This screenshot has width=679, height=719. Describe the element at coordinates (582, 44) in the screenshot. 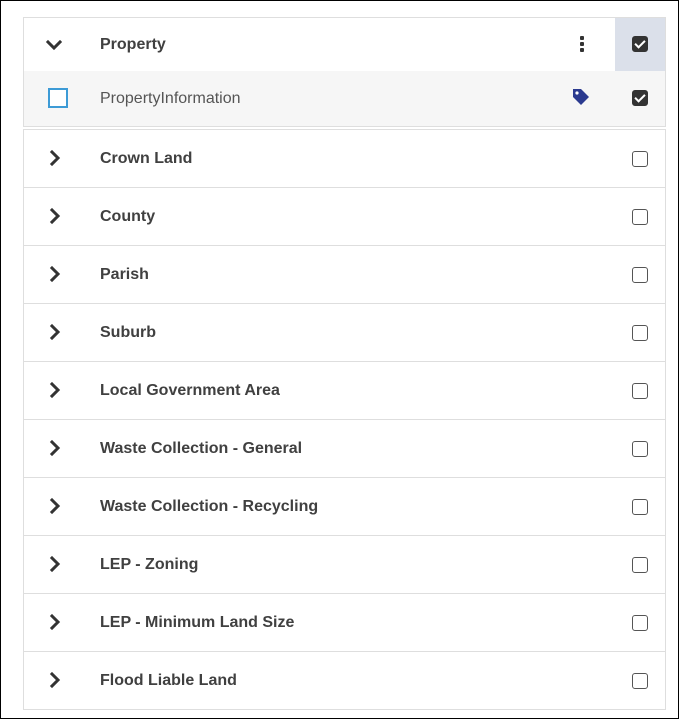

I see `more-options-icon` at that location.